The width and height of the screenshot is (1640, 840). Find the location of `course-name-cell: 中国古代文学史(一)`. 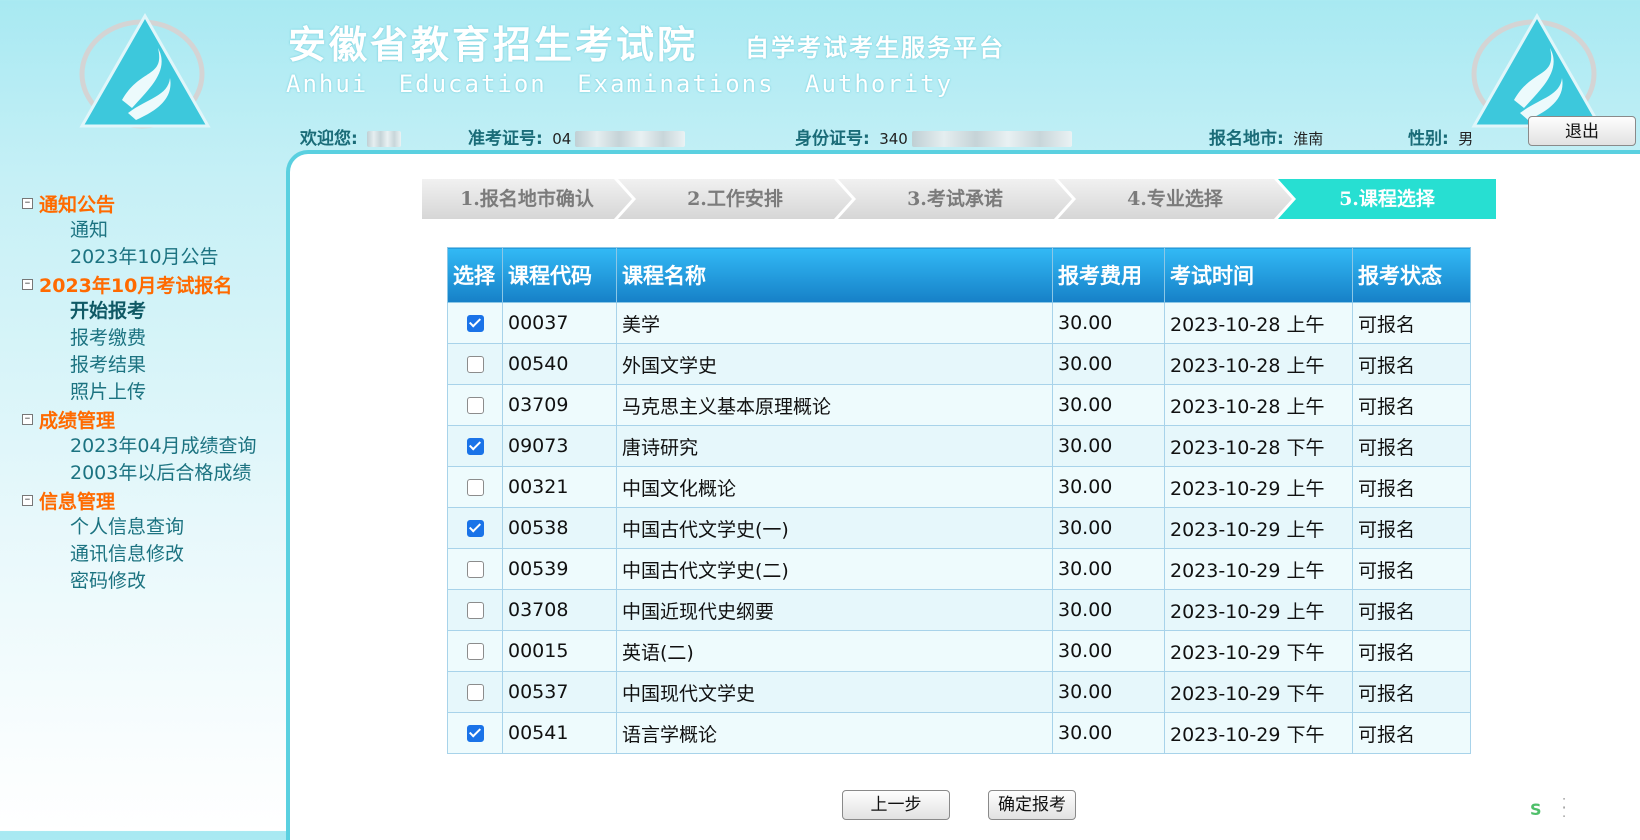

course-name-cell: 中国古代文学史(一) is located at coordinates (834, 528).